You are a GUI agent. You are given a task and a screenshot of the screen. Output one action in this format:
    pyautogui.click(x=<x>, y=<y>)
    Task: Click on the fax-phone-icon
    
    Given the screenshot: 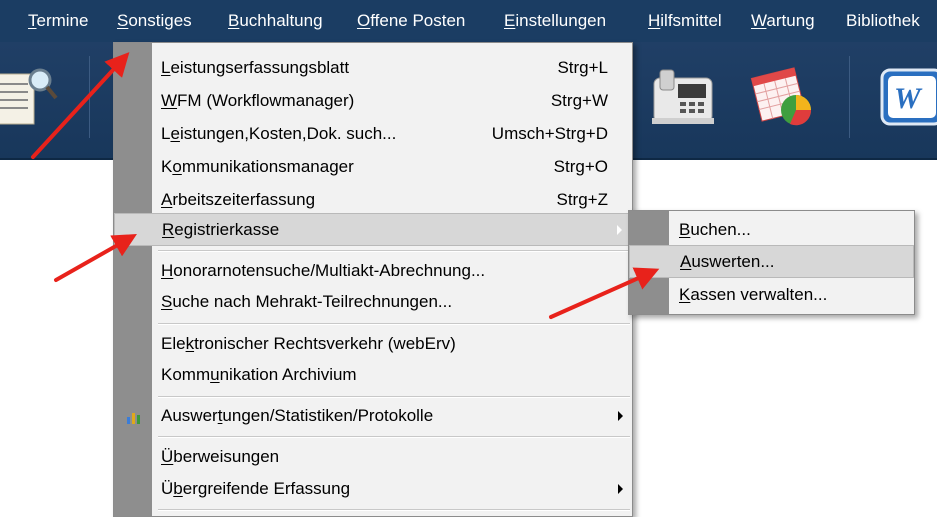 What is the action you would take?
    pyautogui.click(x=682, y=96)
    